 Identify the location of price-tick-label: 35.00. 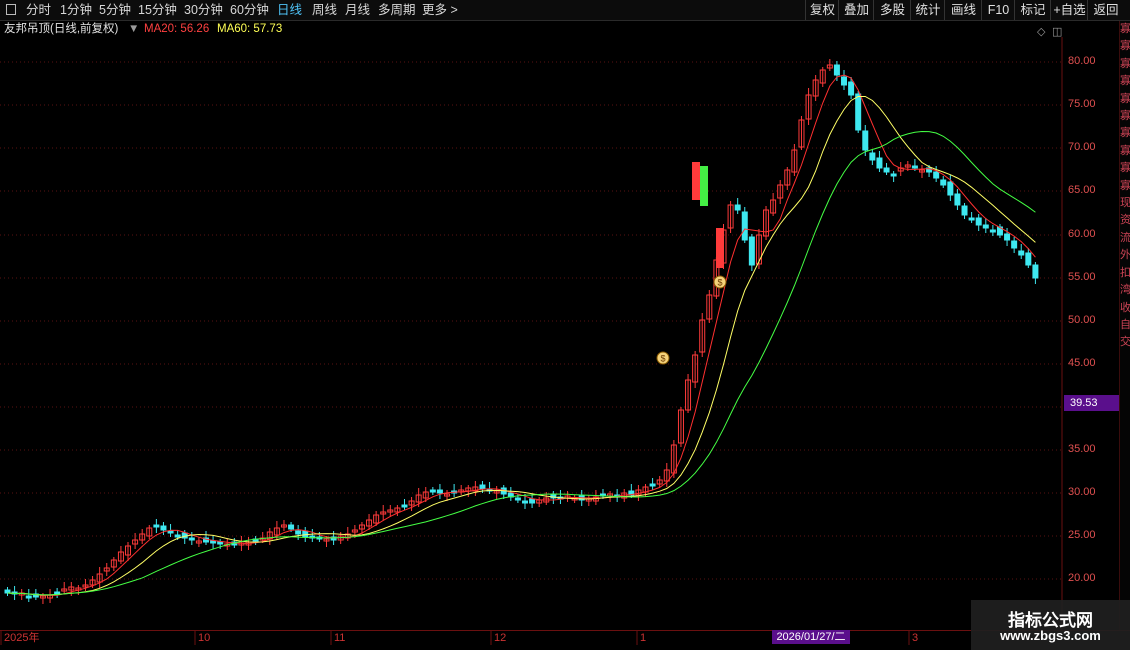
(1082, 449).